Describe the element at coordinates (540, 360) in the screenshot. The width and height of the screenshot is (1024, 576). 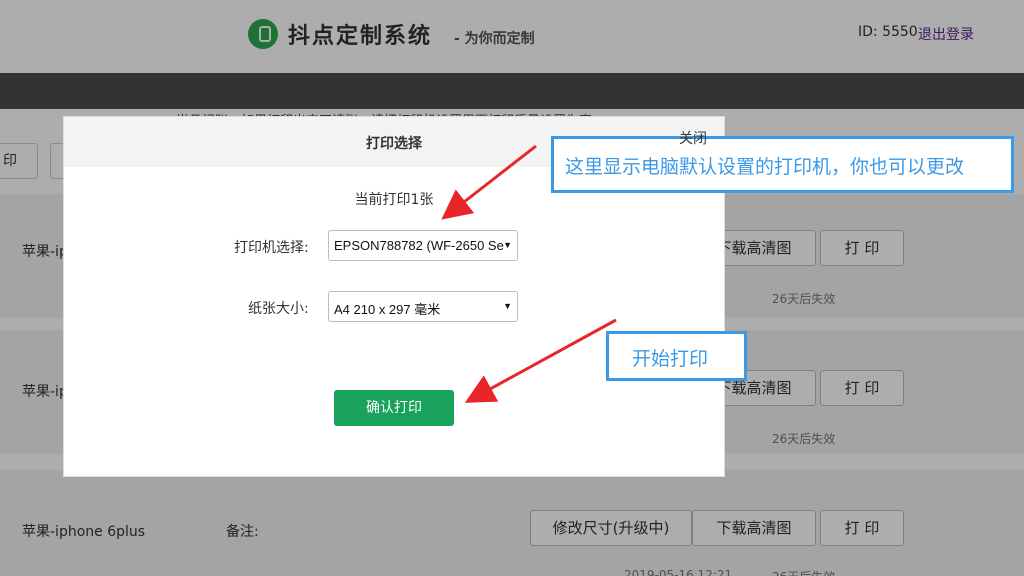
I see `arrow-to-confirm-button` at that location.